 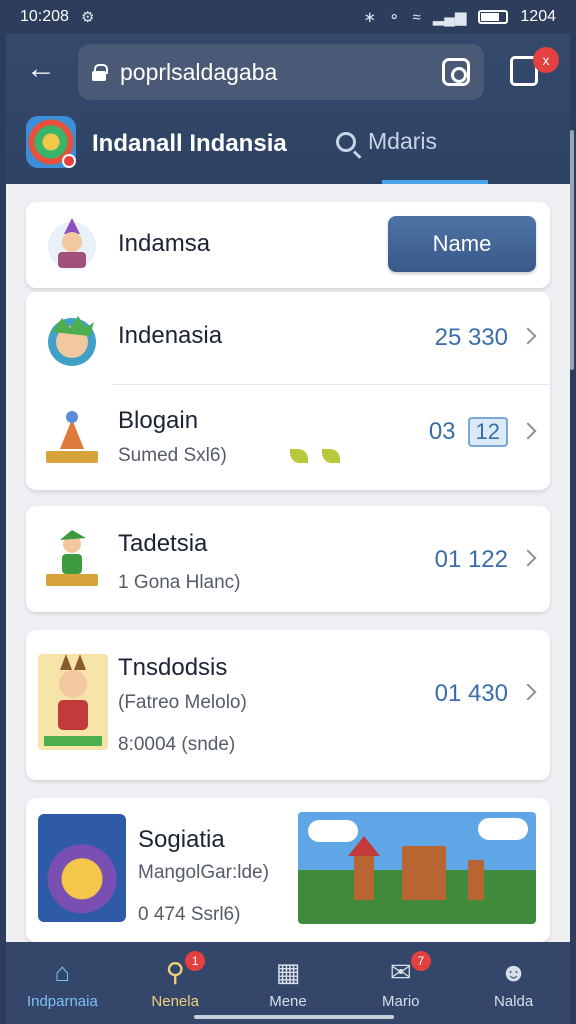 I want to click on card-game: Sogiatia MangolGar:lde) 0 474 Ssrl6), so click(x=288, y=870).